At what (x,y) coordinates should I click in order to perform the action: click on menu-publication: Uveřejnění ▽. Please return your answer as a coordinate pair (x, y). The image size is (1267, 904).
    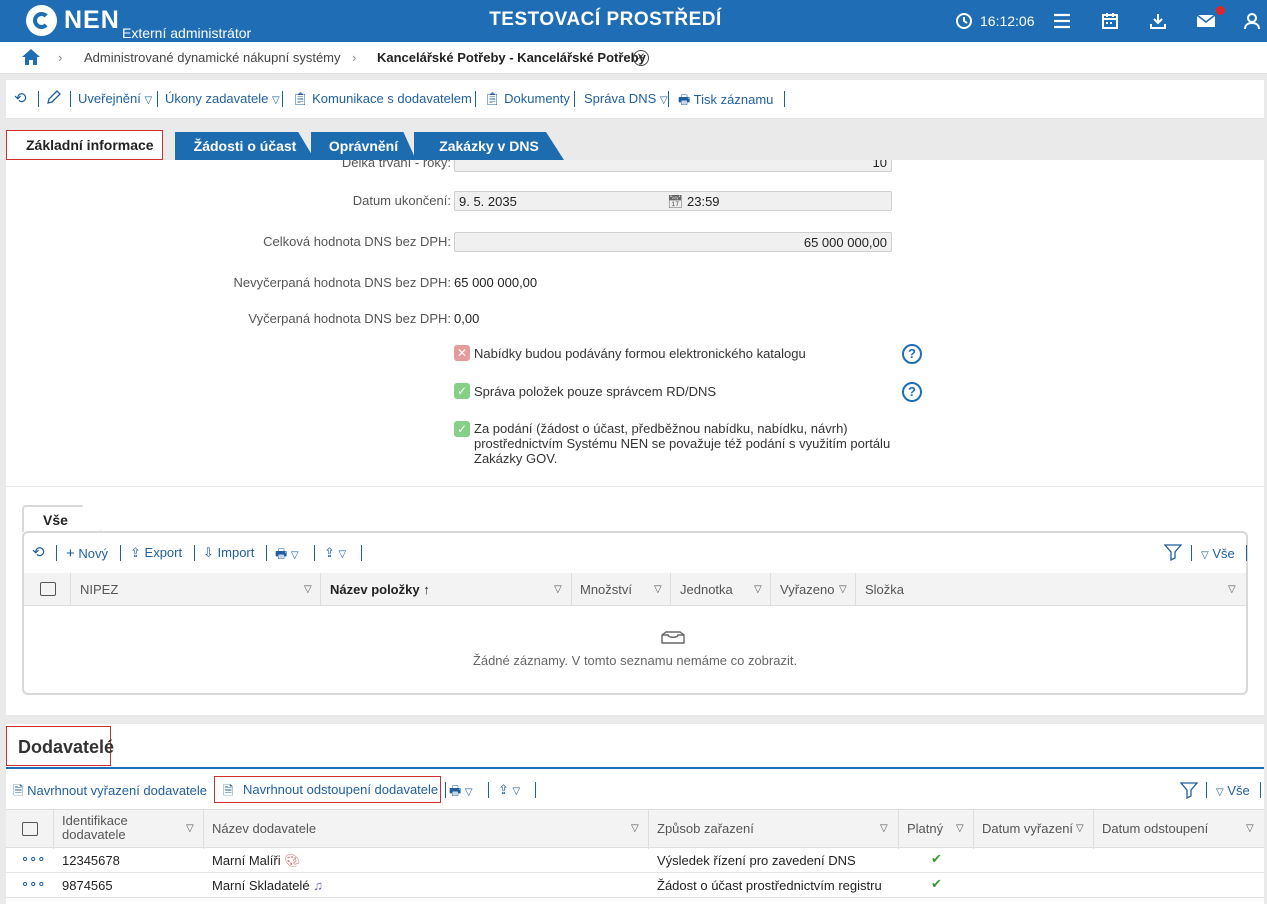
    Looking at the image, I should click on (115, 98).